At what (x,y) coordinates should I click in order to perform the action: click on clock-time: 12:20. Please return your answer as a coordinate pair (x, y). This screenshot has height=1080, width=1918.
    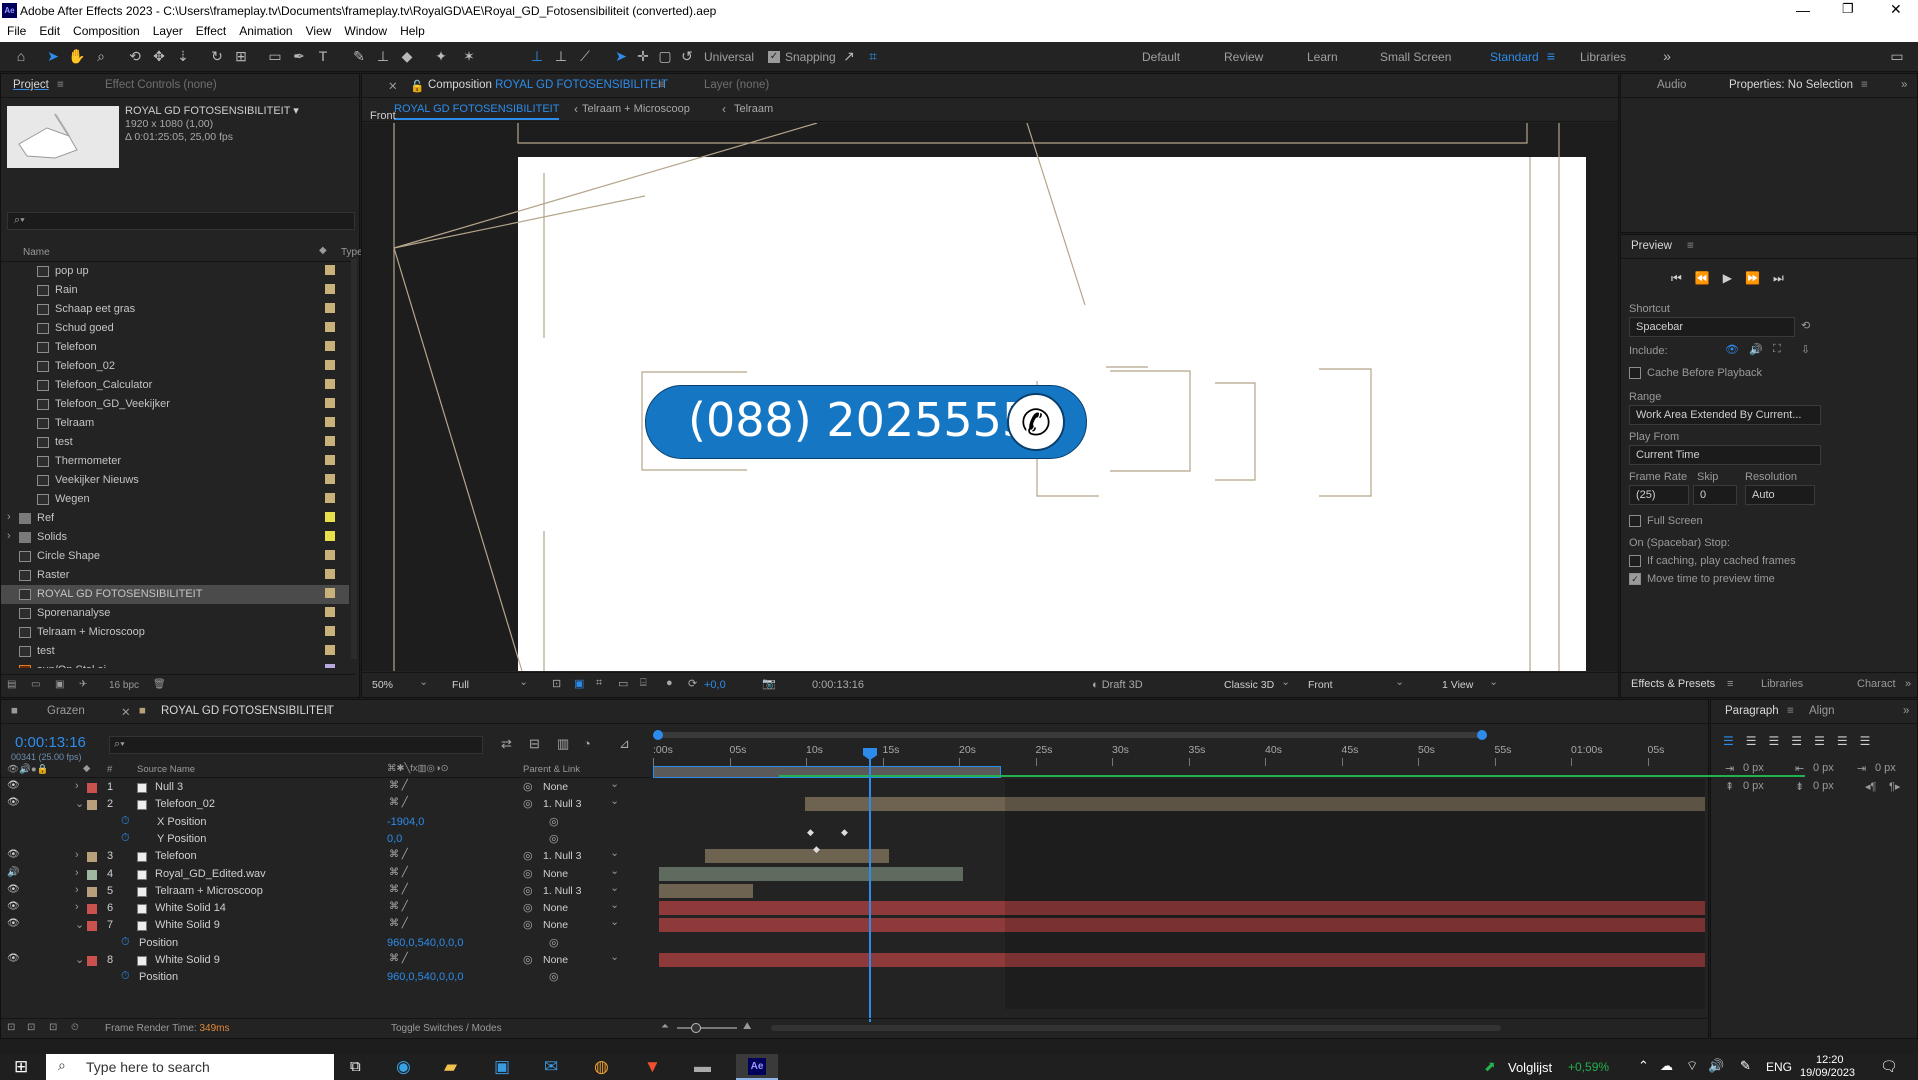
    Looking at the image, I should click on (1830, 1060).